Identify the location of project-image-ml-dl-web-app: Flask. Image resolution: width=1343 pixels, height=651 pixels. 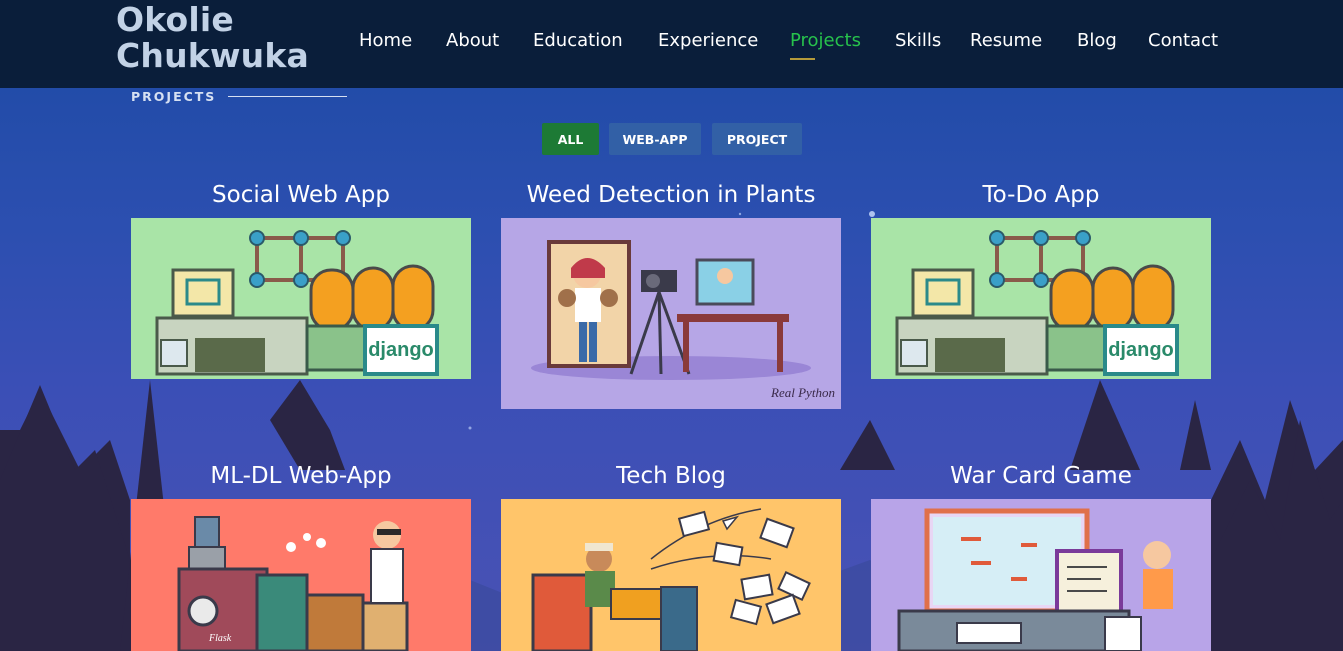
(301, 575).